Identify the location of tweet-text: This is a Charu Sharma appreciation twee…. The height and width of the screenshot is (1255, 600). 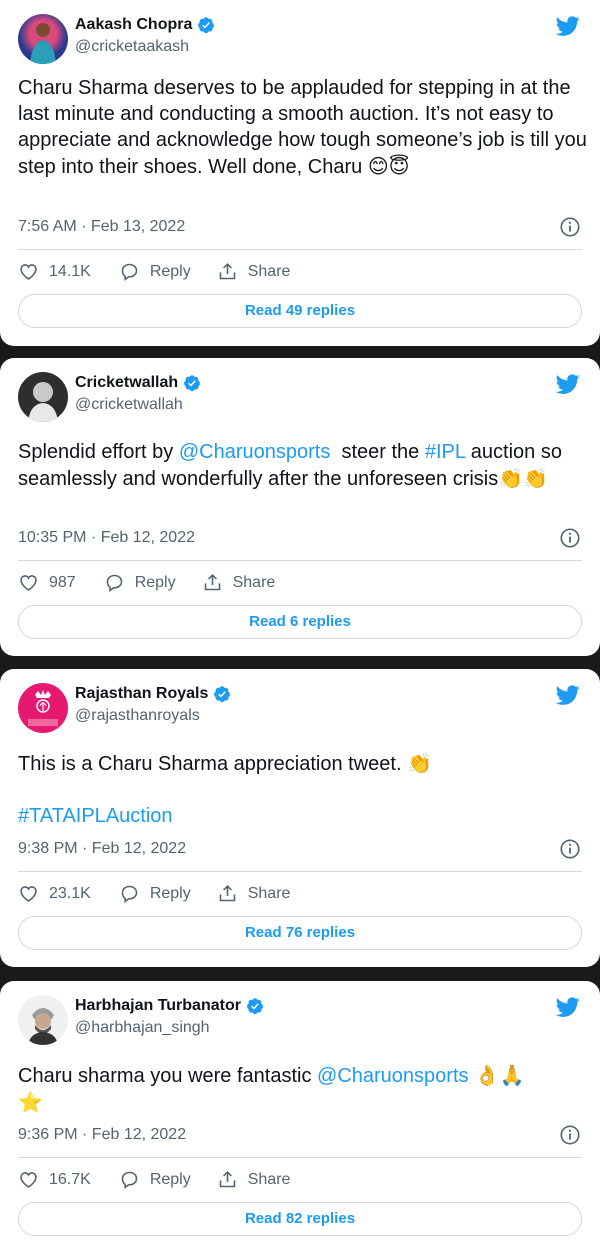
(225, 763).